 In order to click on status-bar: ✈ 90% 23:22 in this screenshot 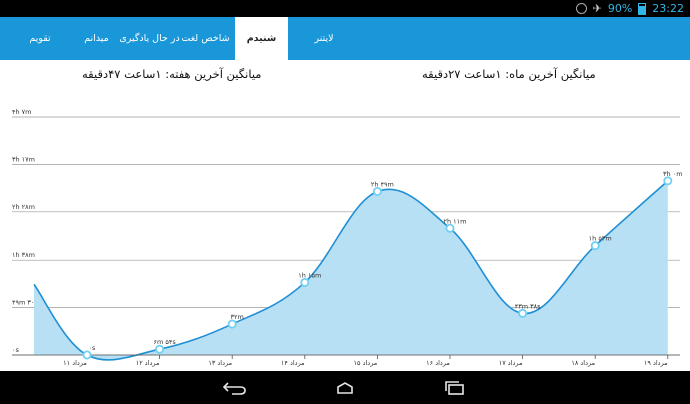, I will do `click(345, 8)`.